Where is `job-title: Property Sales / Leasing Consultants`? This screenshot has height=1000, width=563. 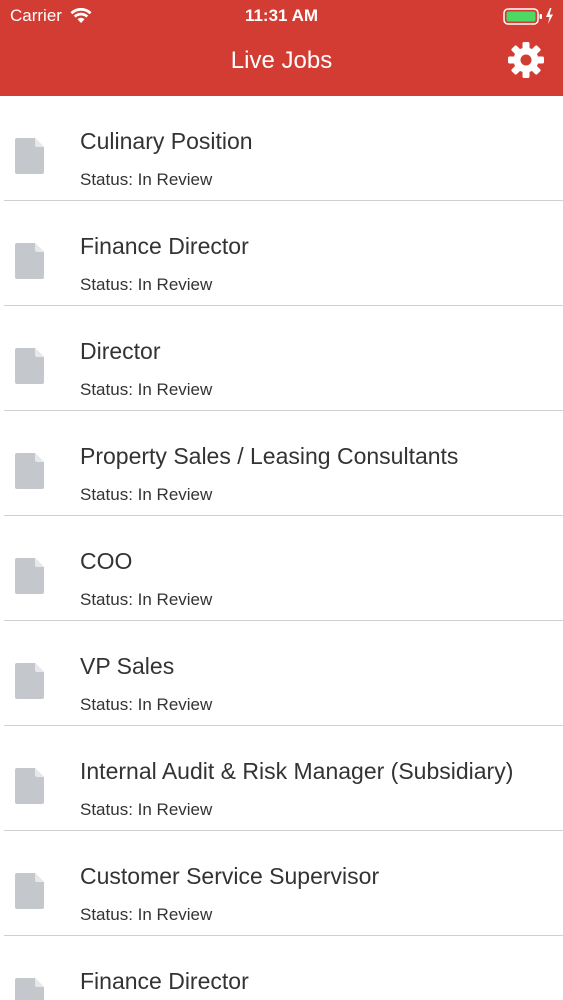
job-title: Property Sales / Leasing Consultants is located at coordinates (269, 456).